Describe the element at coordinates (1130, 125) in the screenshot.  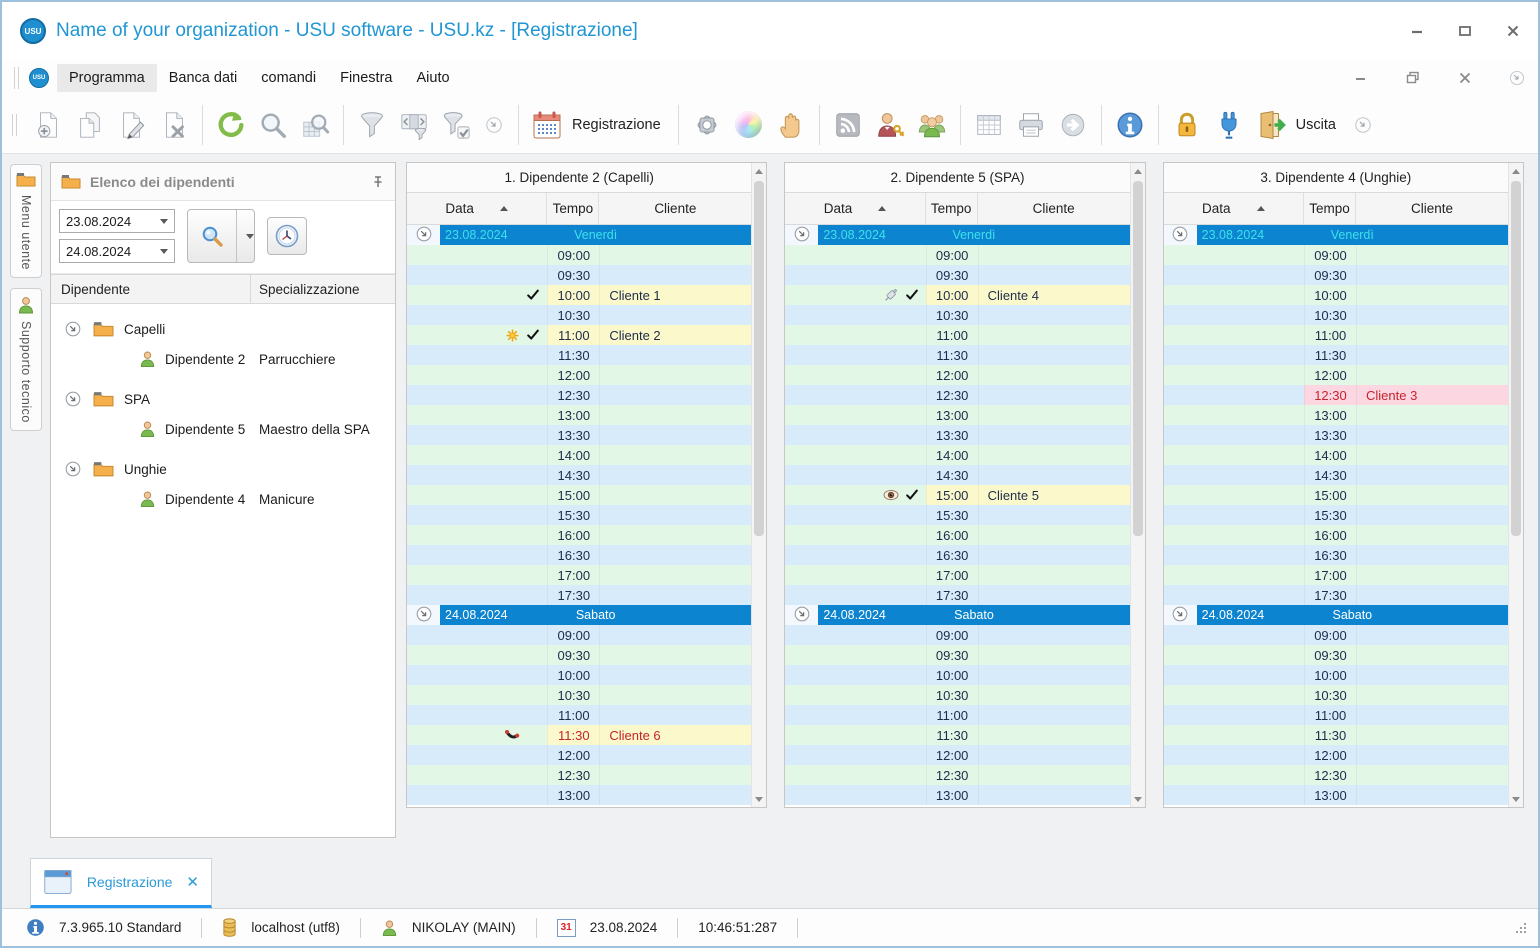
I see `info-button` at that location.